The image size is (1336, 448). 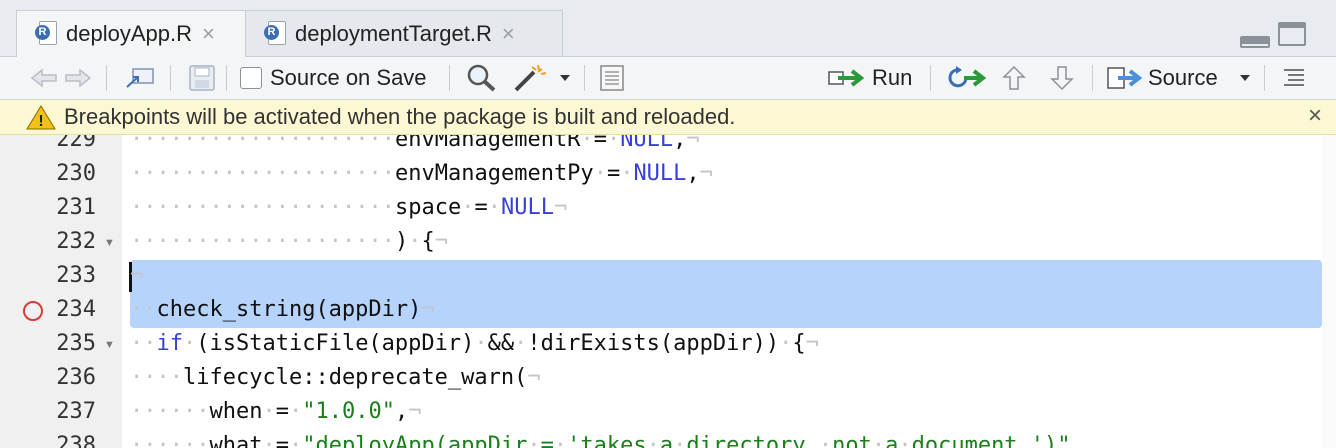 What do you see at coordinates (1062, 78) in the screenshot?
I see `go-down-icon` at bounding box center [1062, 78].